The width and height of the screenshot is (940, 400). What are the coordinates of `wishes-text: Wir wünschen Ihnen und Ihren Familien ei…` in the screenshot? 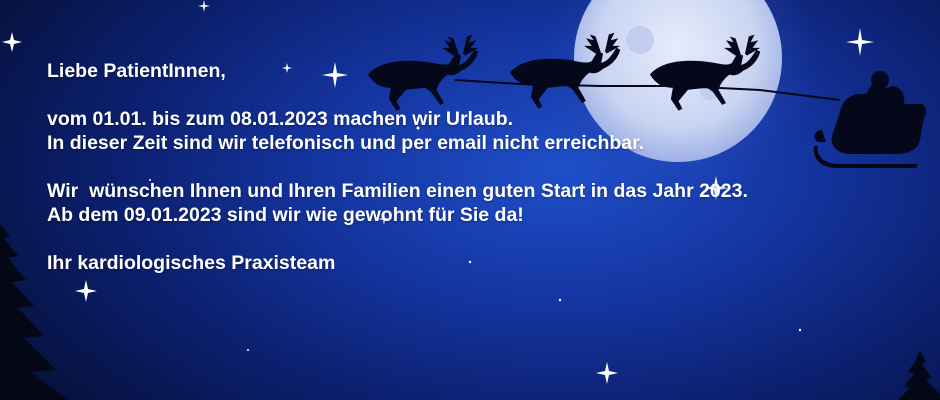 It's located at (397, 191).